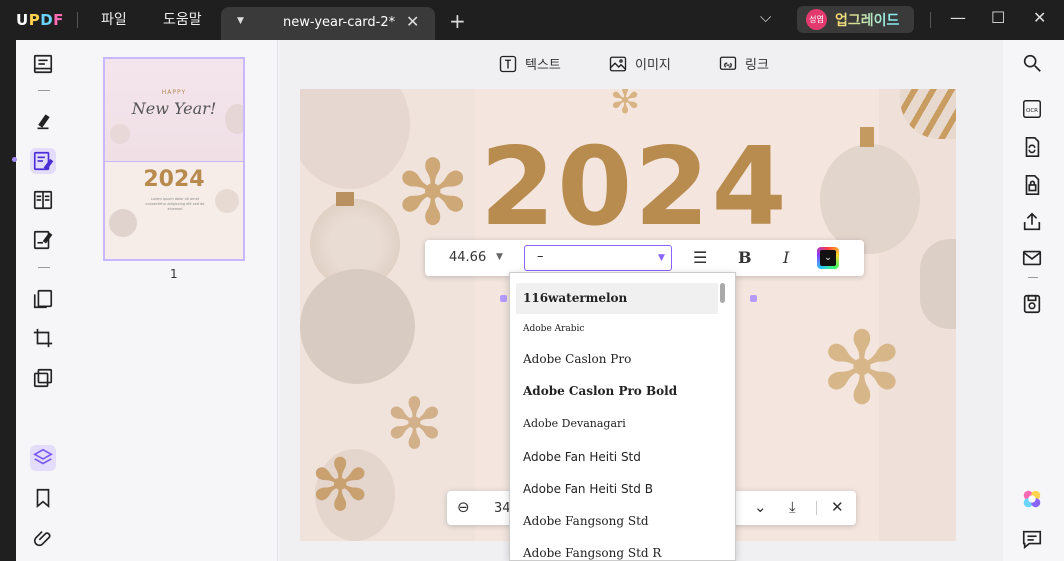 The width and height of the screenshot is (1064, 561). Describe the element at coordinates (765, 17) in the screenshot. I see `chevron-down-icon: ⌵` at that location.